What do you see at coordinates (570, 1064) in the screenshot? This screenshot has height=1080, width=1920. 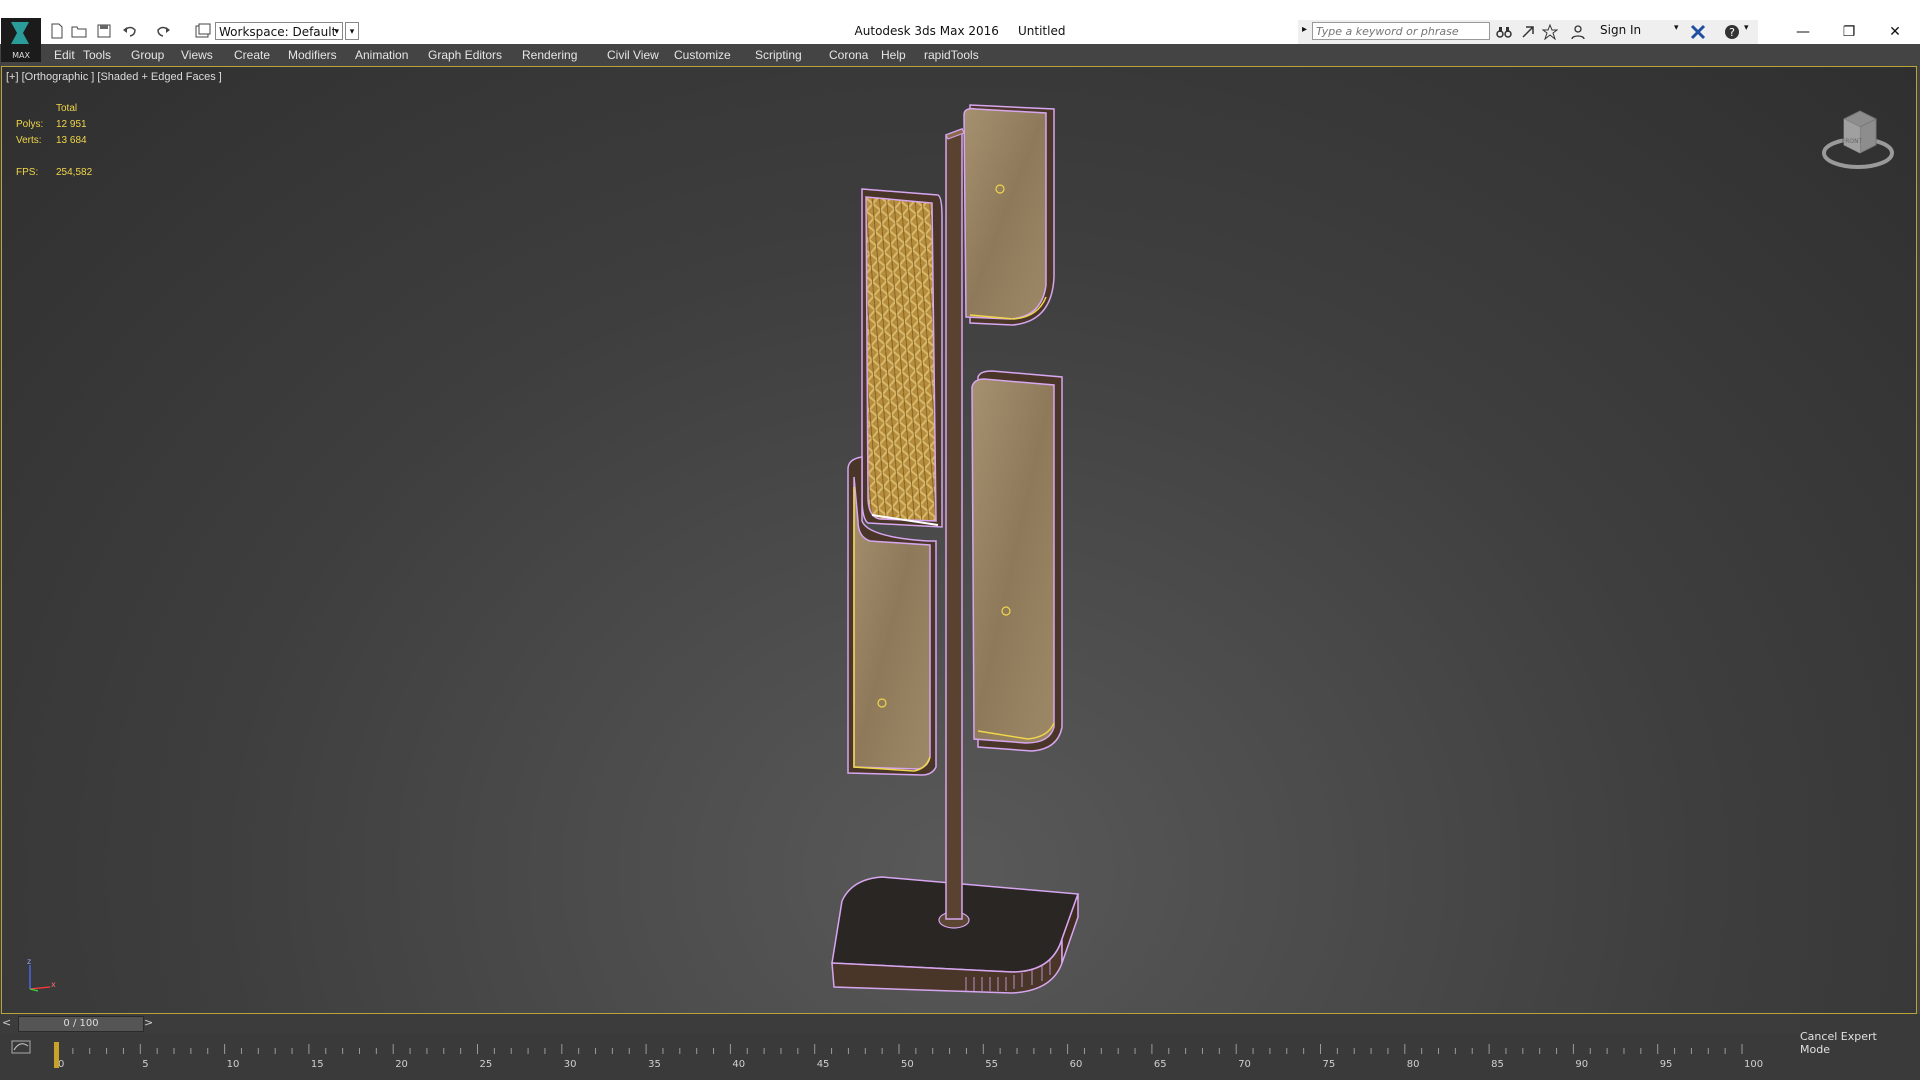 I see `ruler-tick-label: 30` at bounding box center [570, 1064].